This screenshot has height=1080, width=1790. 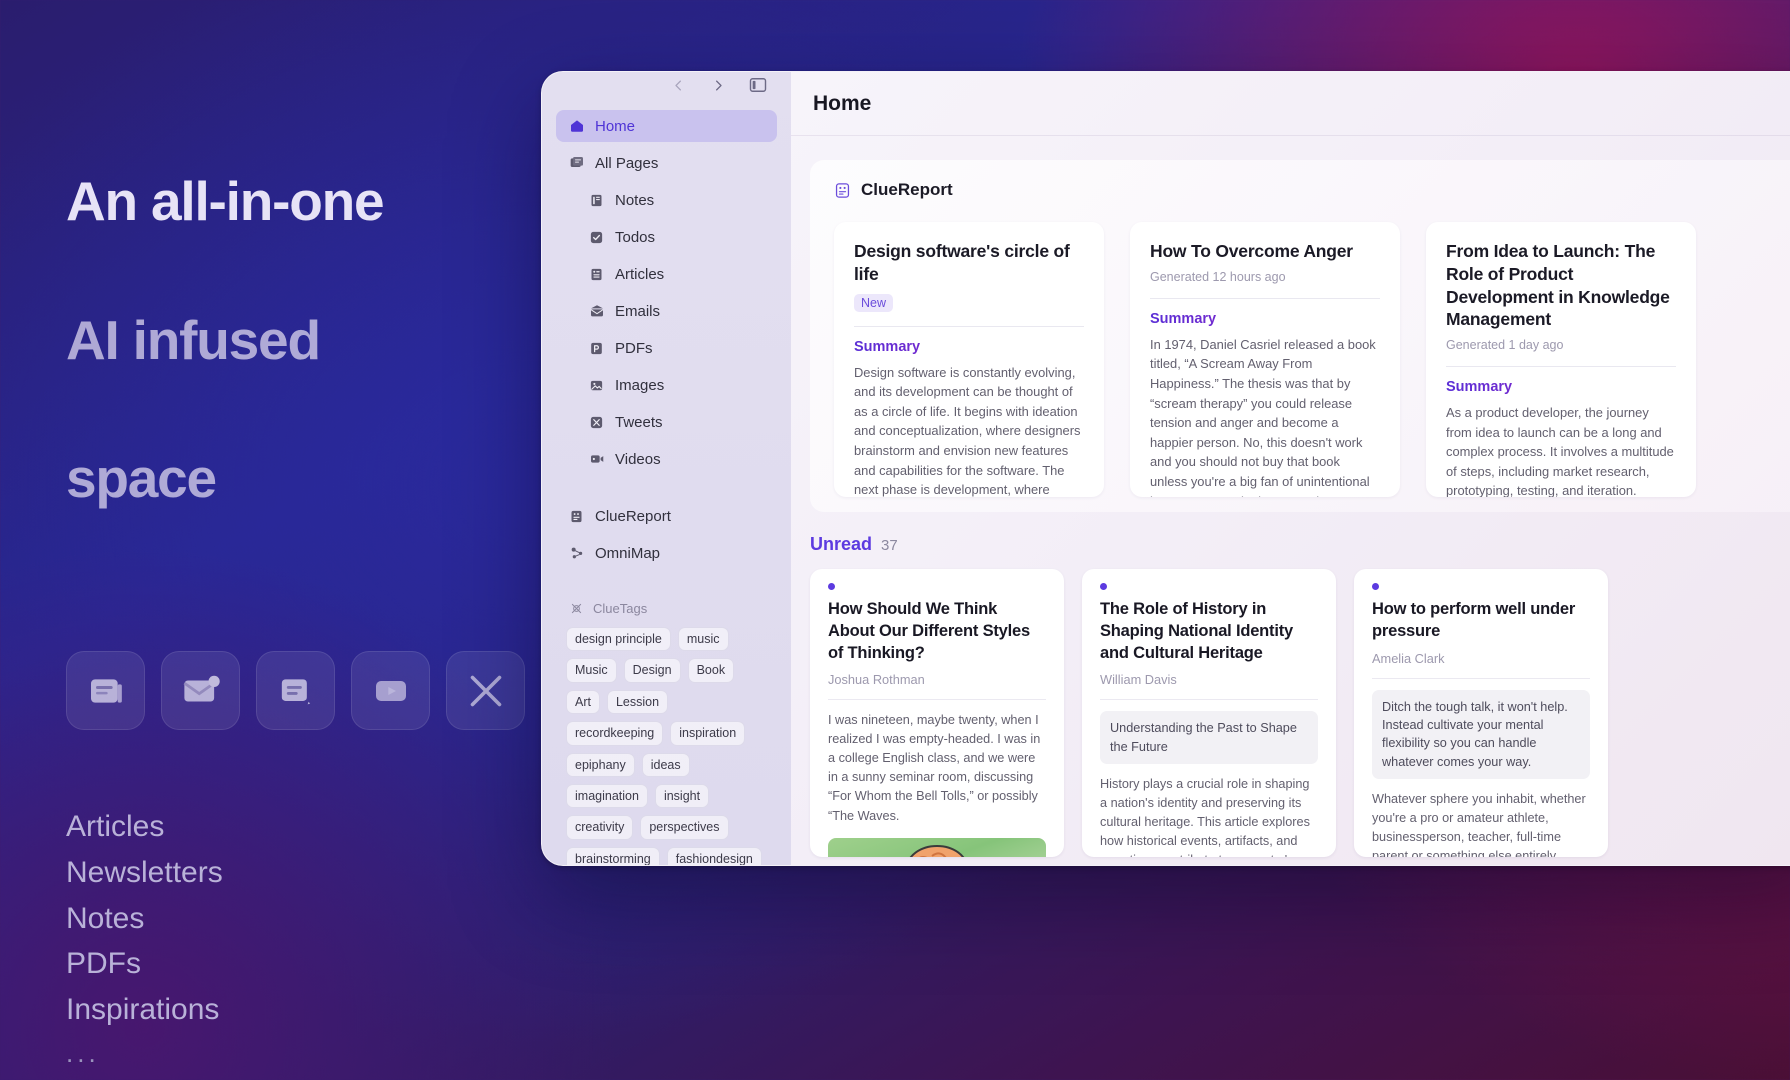 I want to click on video-icon, so click(x=390, y=691).